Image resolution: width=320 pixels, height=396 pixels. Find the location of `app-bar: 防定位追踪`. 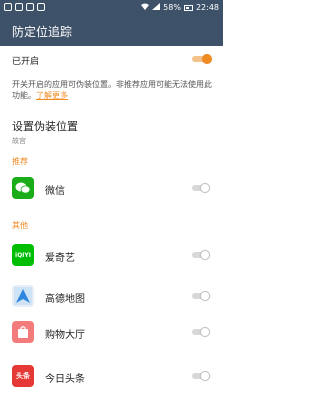

app-bar: 防定位追踪 is located at coordinates (111, 31).